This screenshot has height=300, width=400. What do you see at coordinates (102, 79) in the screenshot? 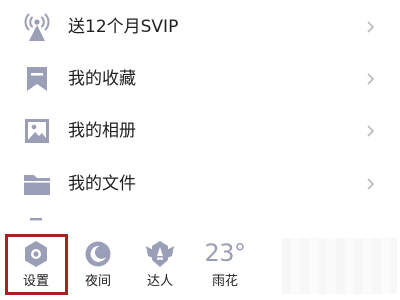
I see `menu-item-label: 我的收藏` at bounding box center [102, 79].